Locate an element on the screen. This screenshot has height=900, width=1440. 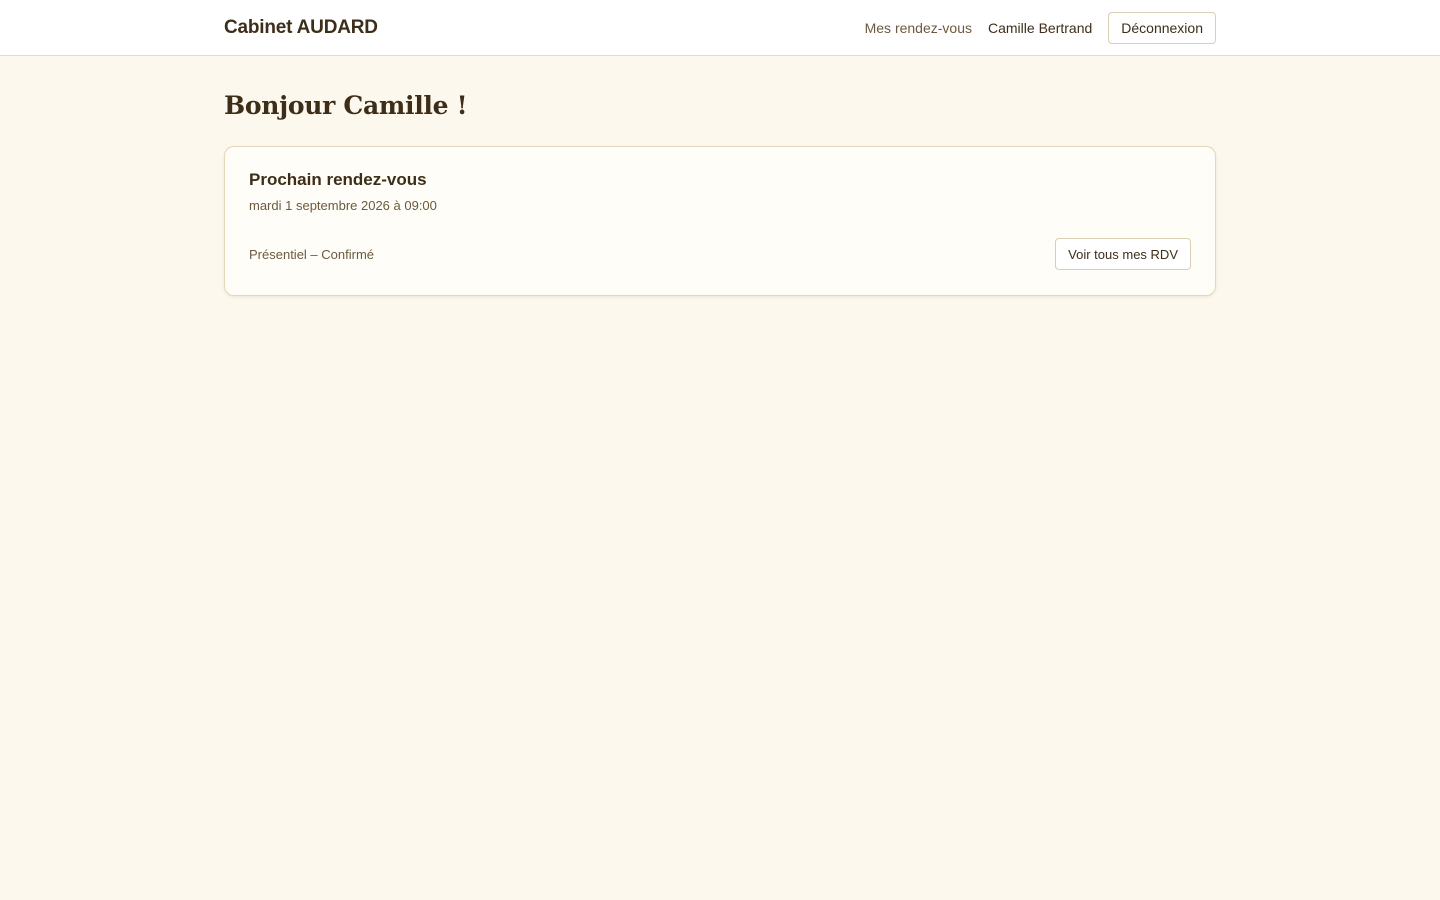
appointment-datetime: mardi 1 septembre 2026 à 09:00 is located at coordinates (343, 205).